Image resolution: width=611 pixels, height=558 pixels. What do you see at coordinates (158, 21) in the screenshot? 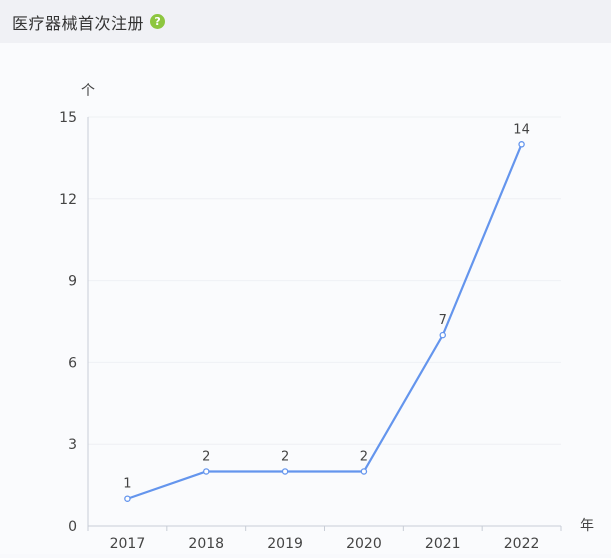
I see `question-circle-icon: ?` at bounding box center [158, 21].